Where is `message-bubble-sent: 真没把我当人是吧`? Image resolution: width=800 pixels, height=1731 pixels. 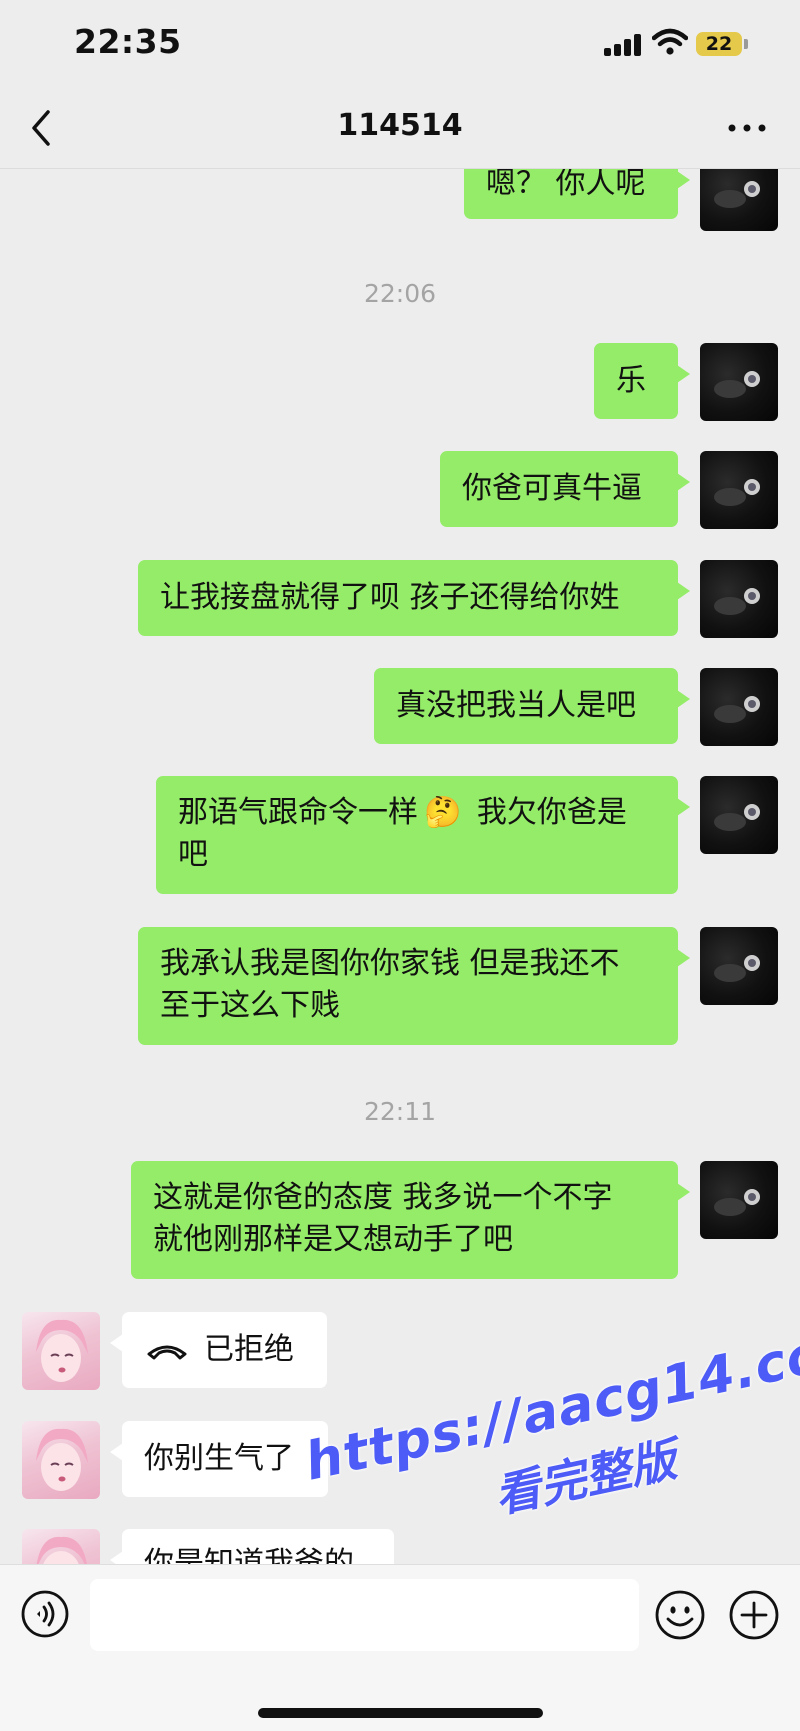
message-bubble-sent: 真没把我当人是吧 is located at coordinates (532, 706).